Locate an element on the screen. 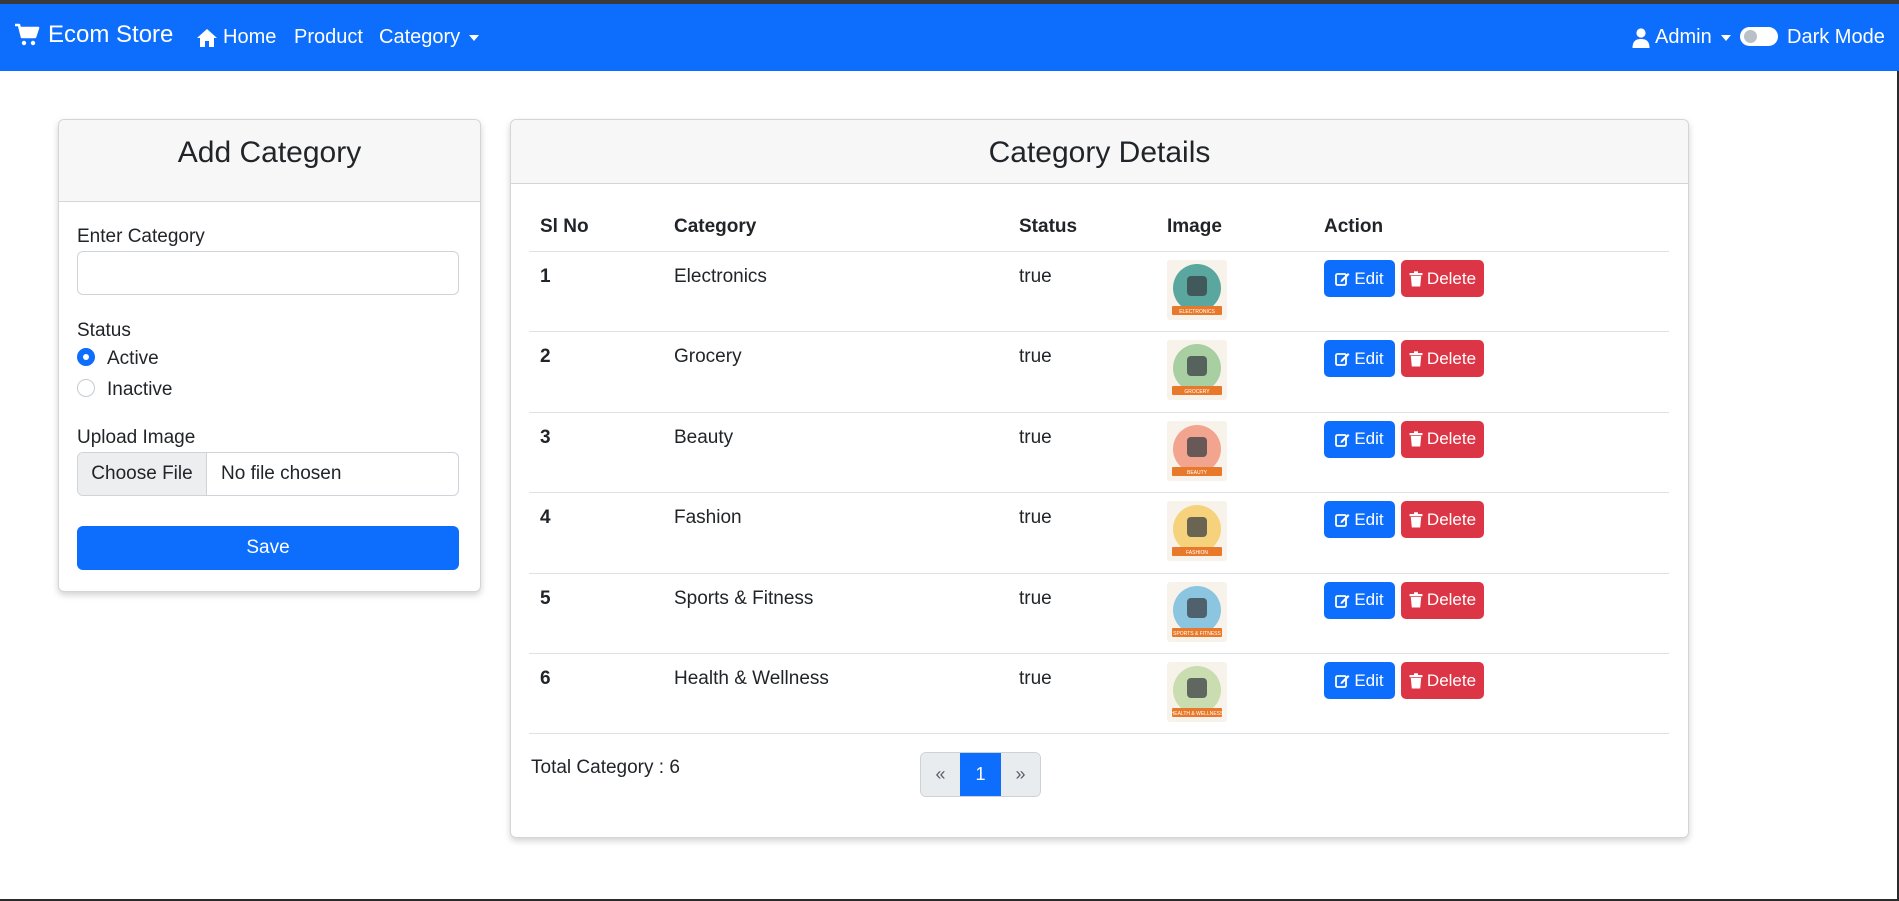 The image size is (1899, 901). image-label-text: HEALTH & WELLNESS is located at coordinates (1197, 714).